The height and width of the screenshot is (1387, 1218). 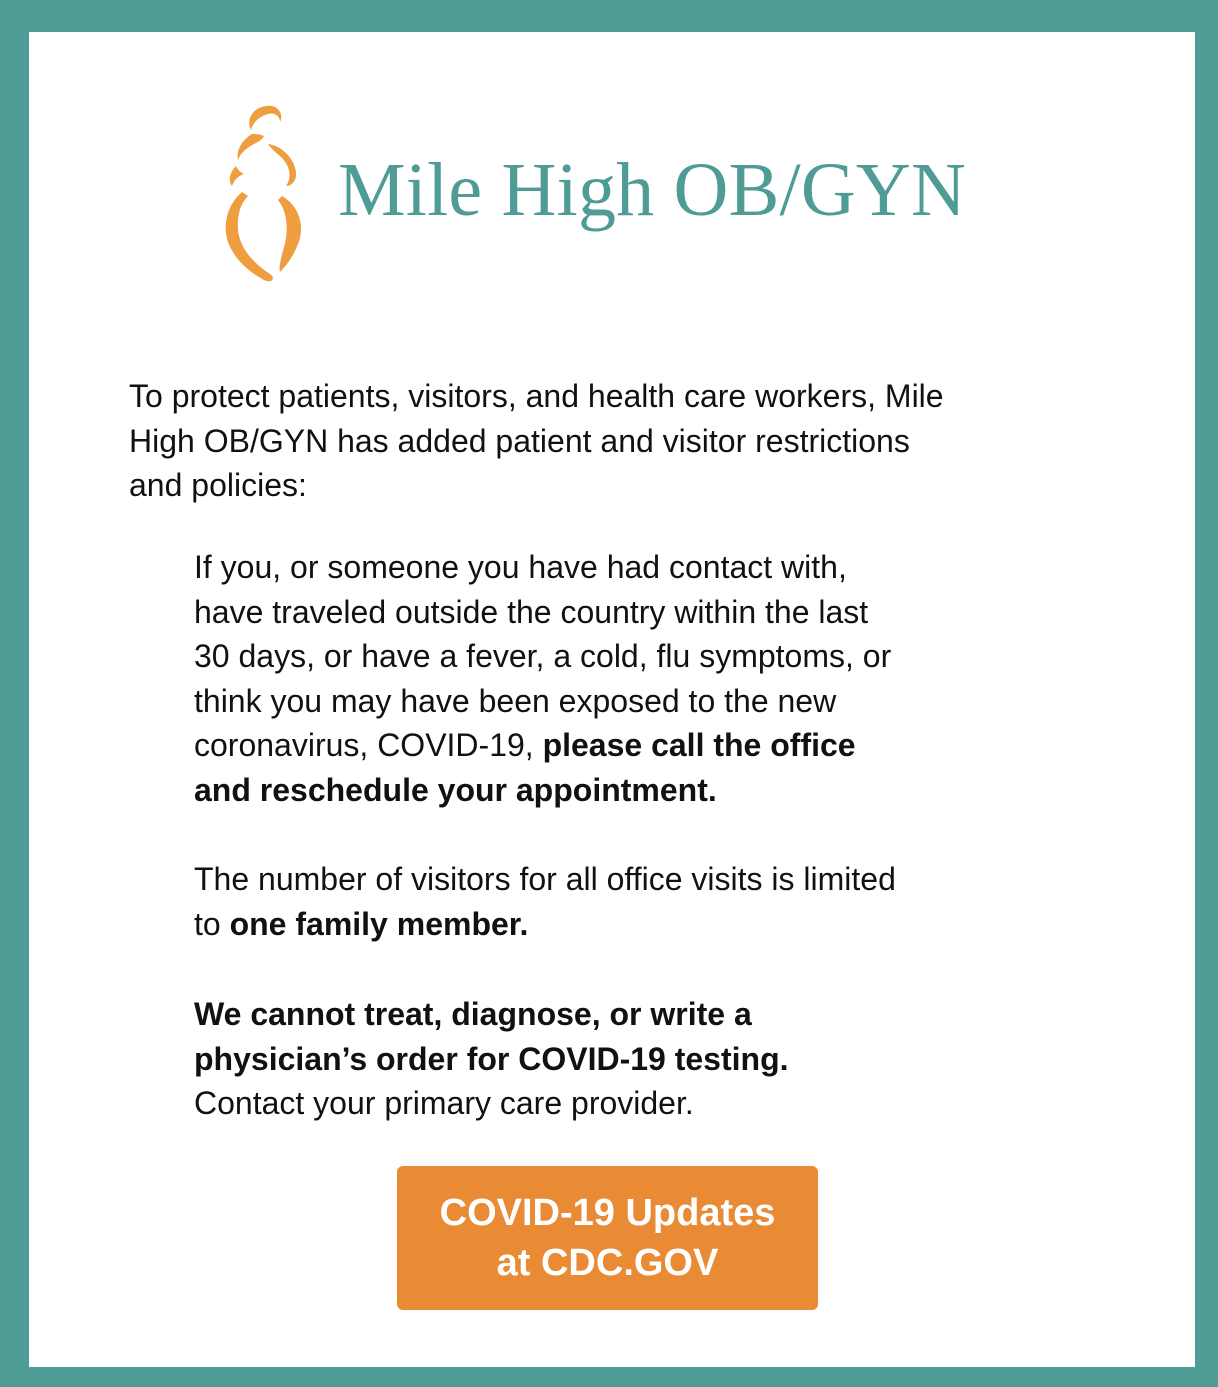 What do you see at coordinates (634, 924) in the screenshot?
I see `policy-line: to one family member.` at bounding box center [634, 924].